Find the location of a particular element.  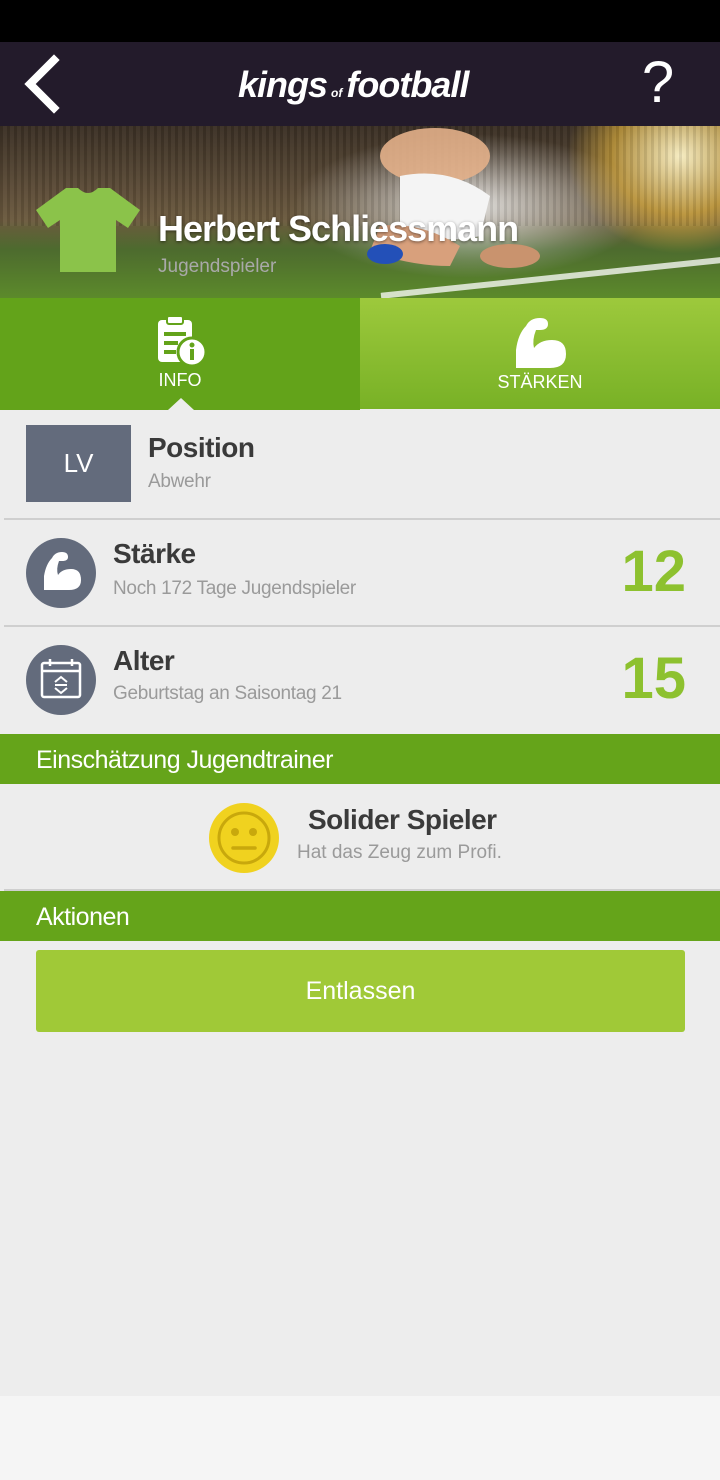

age-subtitle: Geburtstag an Saisontag 21 is located at coordinates (227, 693).